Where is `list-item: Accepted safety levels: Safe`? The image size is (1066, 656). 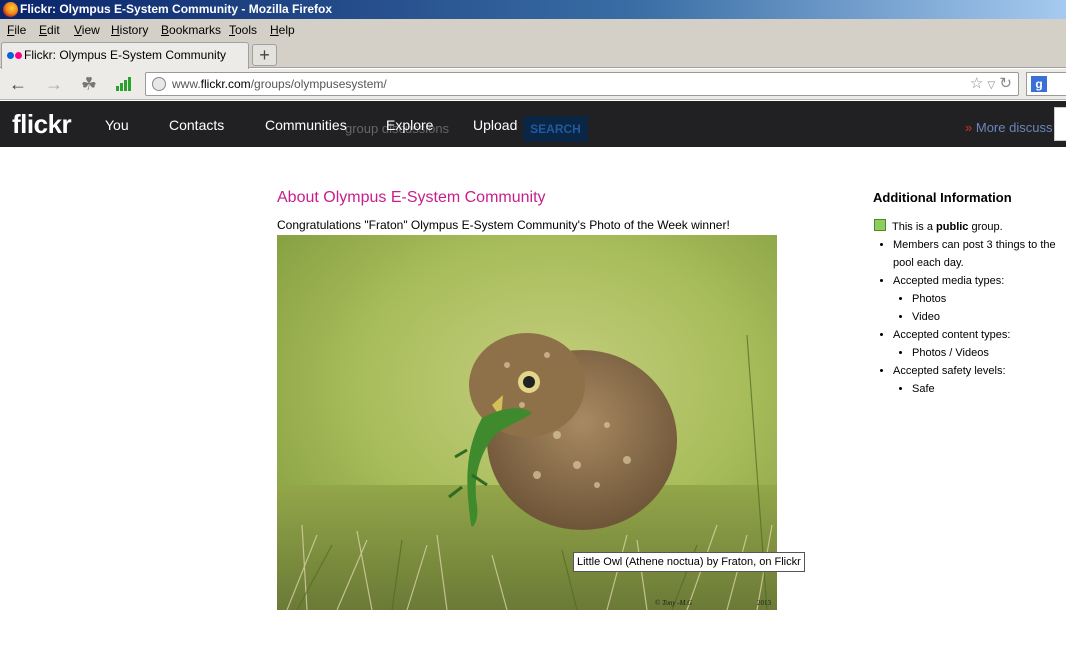
list-item: Accepted safety levels: Safe is located at coordinates (979, 380).